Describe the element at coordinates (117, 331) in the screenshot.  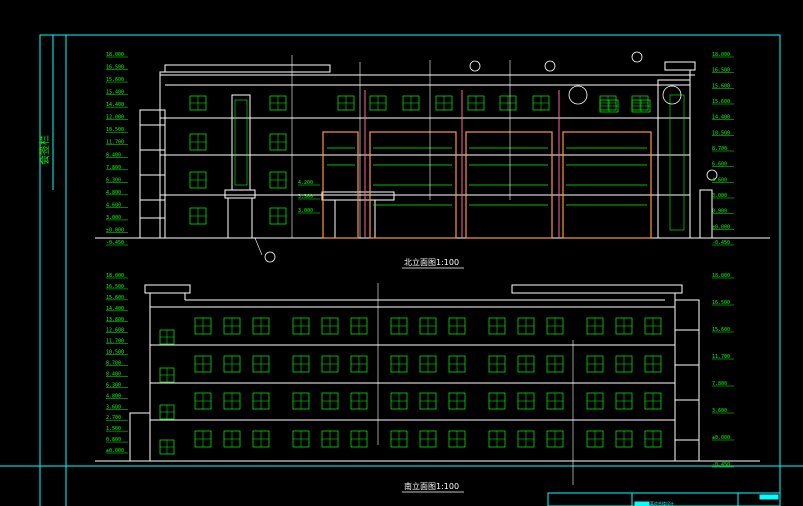
I see `elevation-mark: 12.600` at that location.